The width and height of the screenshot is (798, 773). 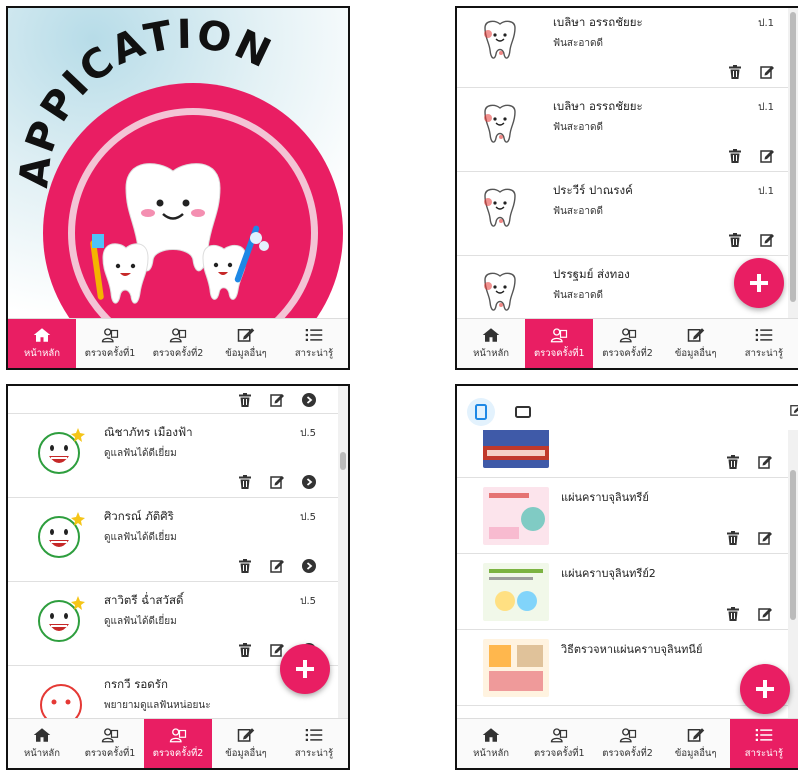 What do you see at coordinates (178, 753) in the screenshot?
I see `nav-label: ตรวจครั้งที่2` at bounding box center [178, 753].